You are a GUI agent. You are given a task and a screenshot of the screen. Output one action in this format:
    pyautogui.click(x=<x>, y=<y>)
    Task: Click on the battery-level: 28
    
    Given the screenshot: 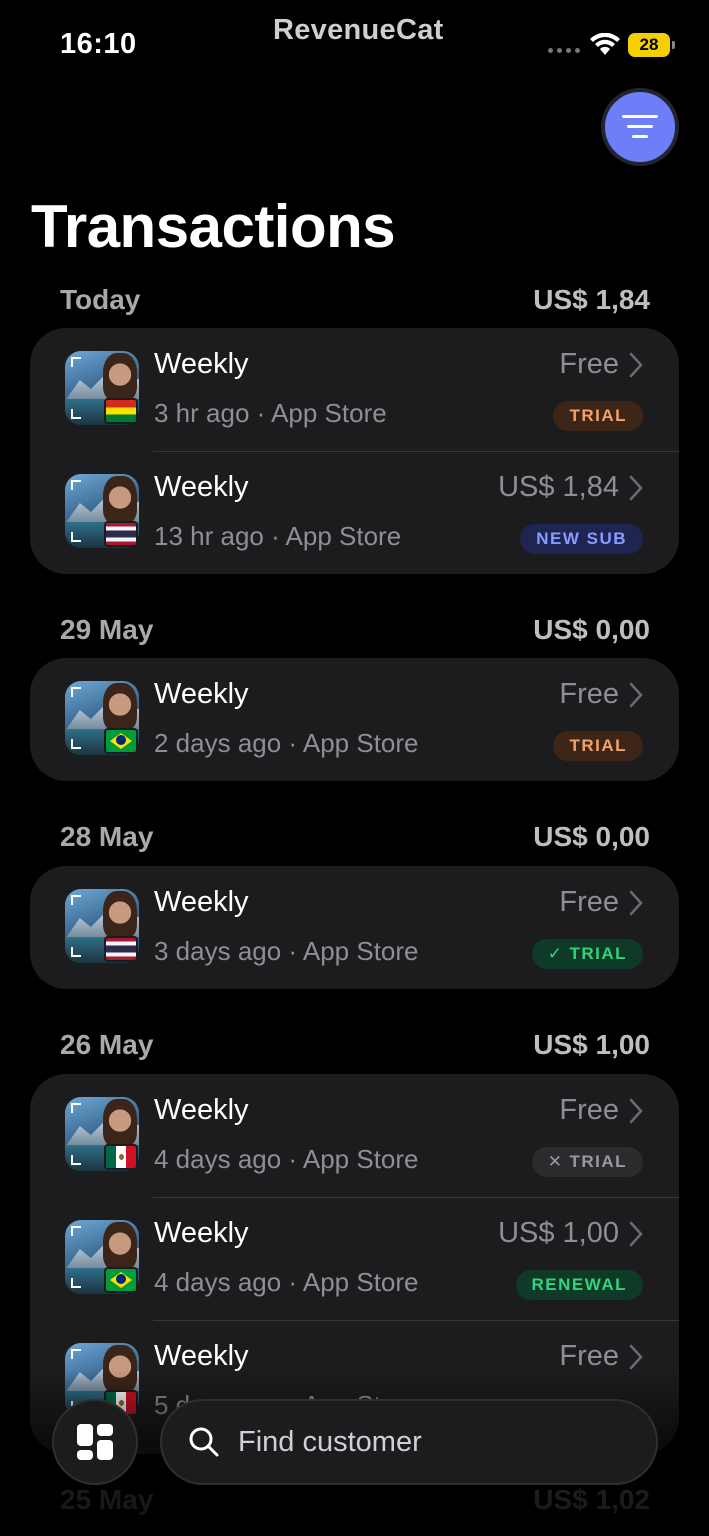 What is the action you would take?
    pyautogui.click(x=649, y=45)
    